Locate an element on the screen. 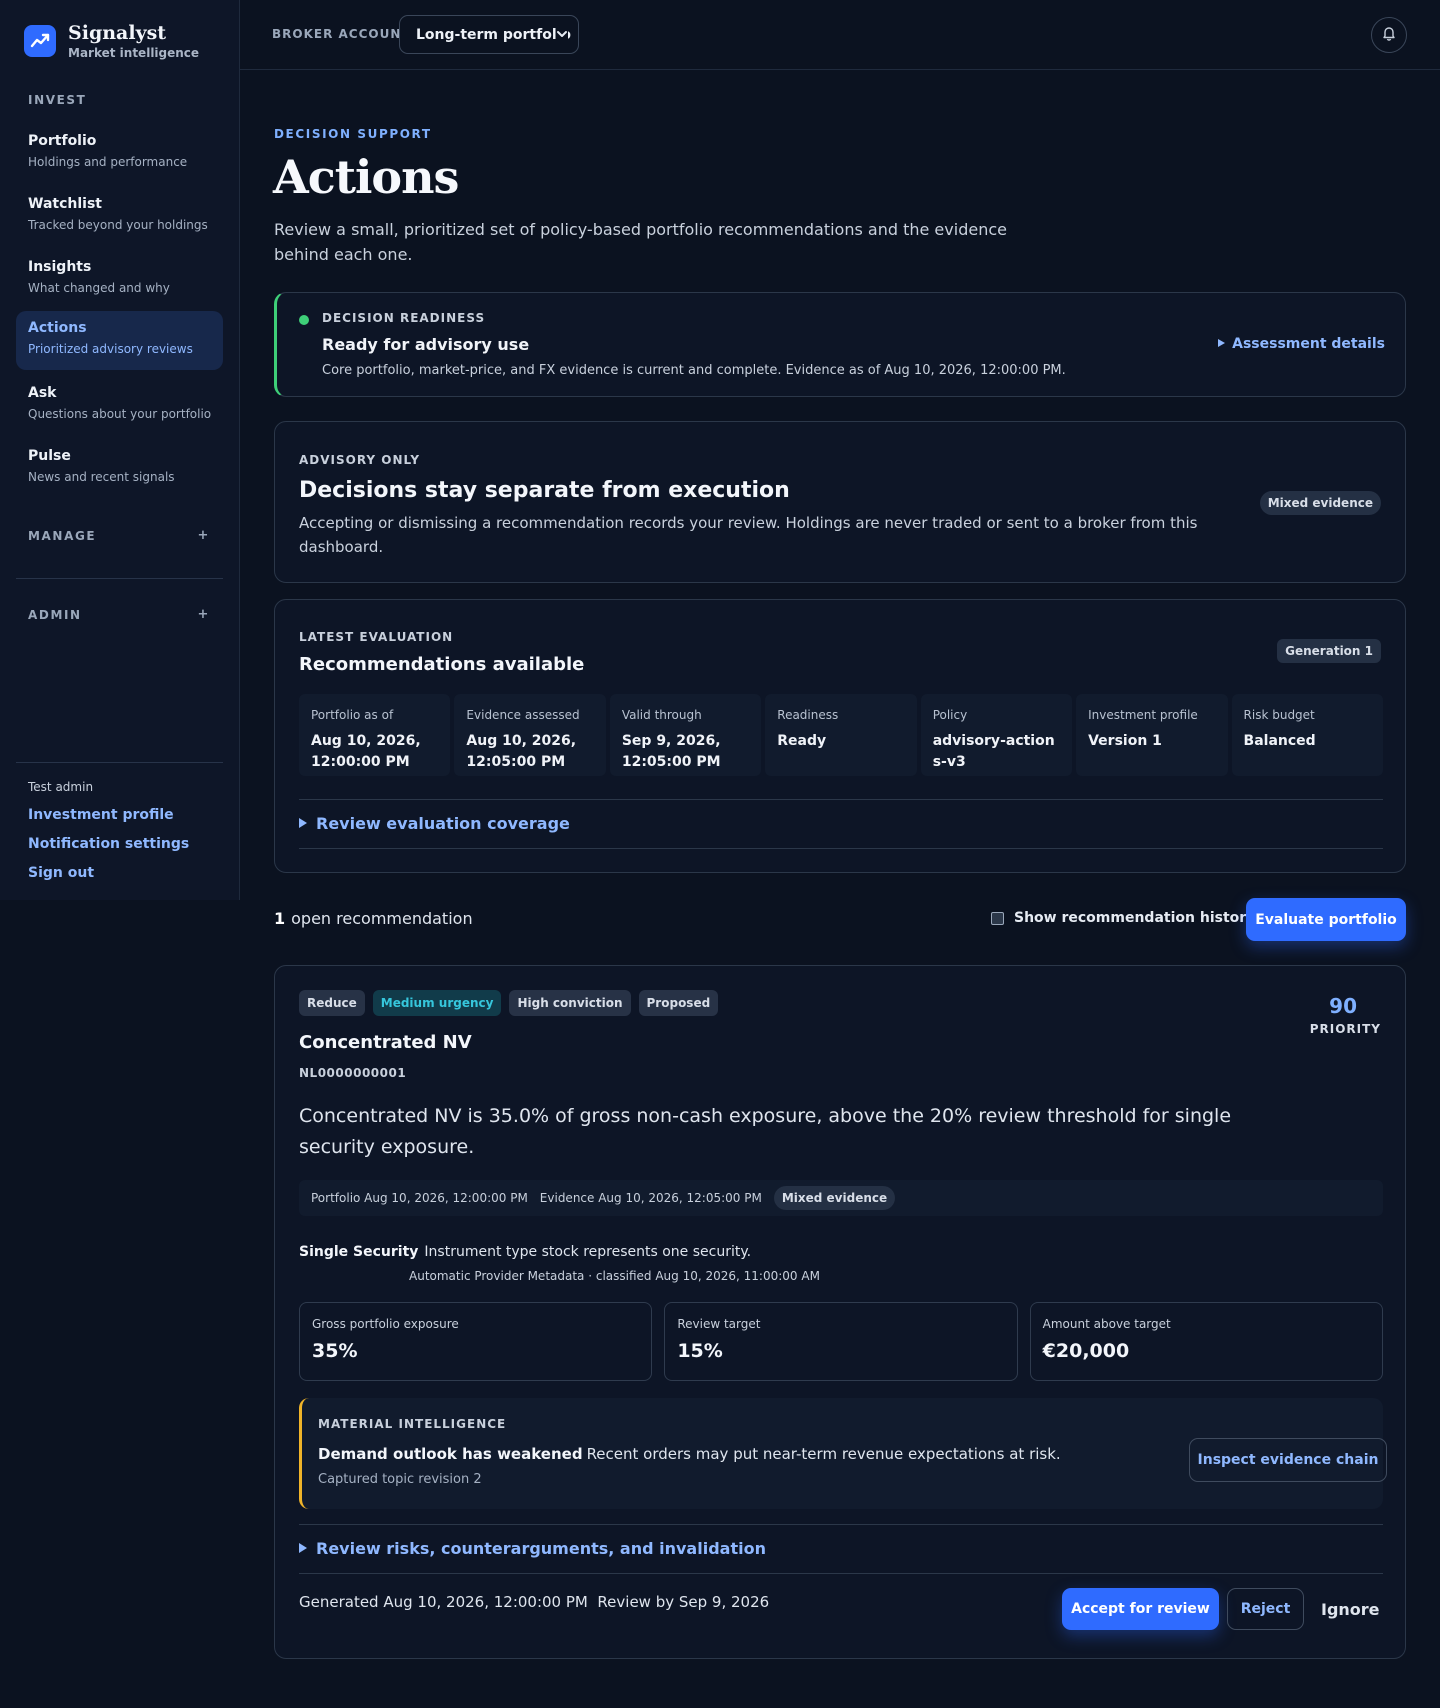  open-recommendation-count: 1 open recommendation is located at coordinates (373, 918).